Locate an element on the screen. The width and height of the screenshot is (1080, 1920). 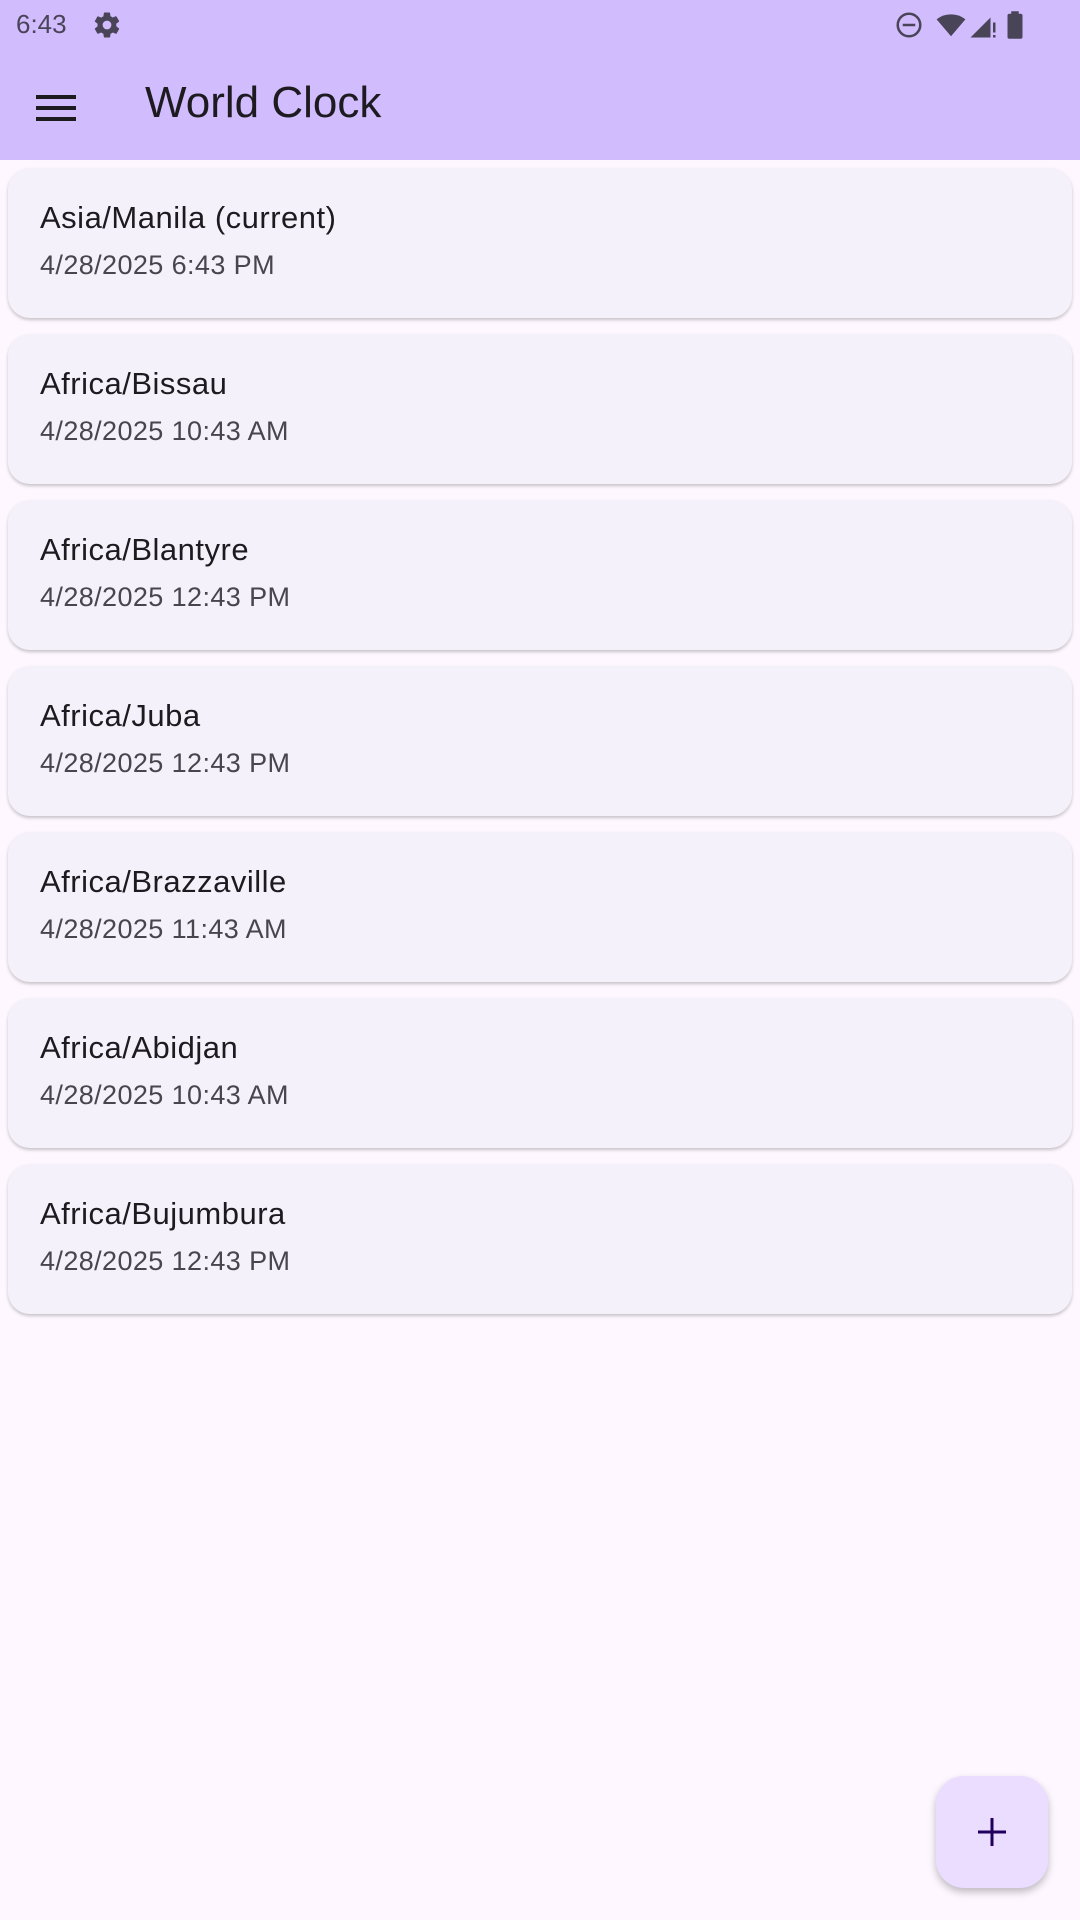
page-title: World Clock is located at coordinates (263, 102).